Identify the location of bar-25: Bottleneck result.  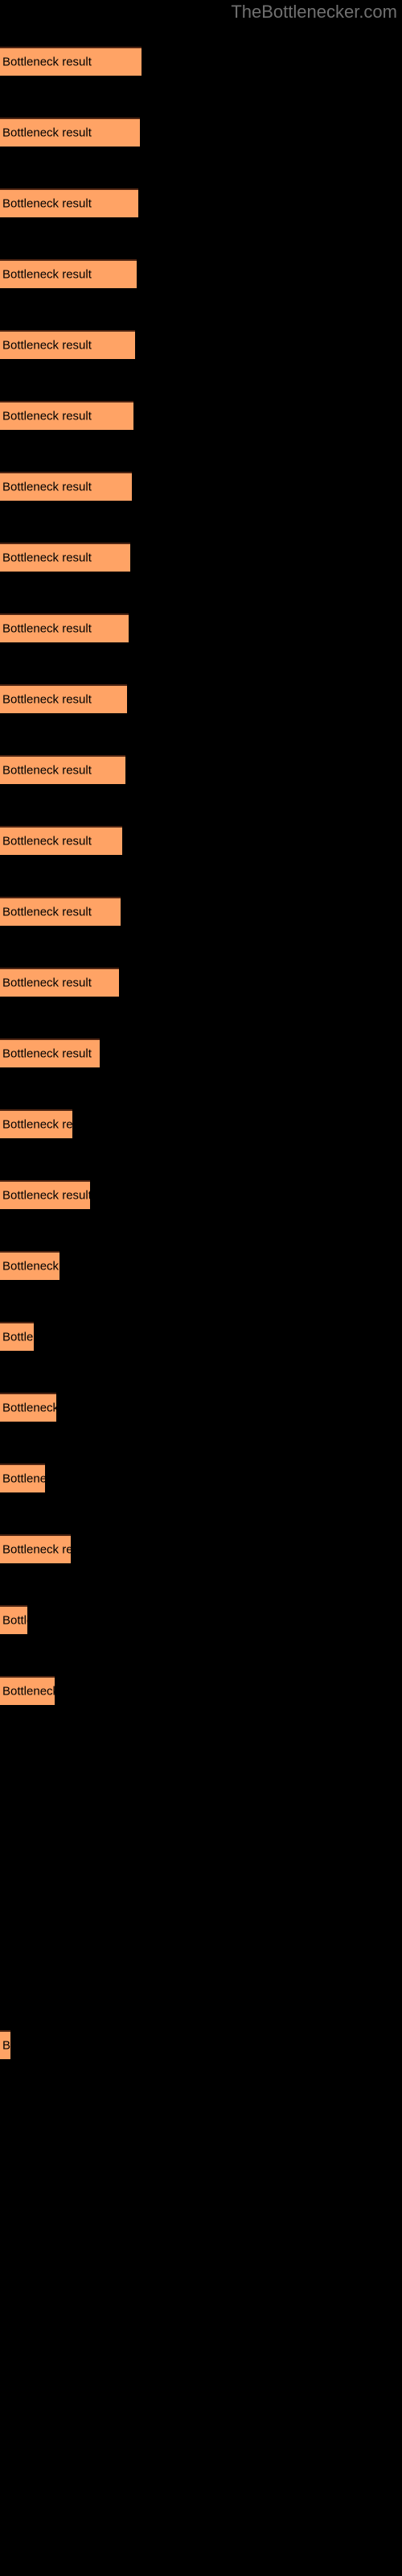
(5, 2044).